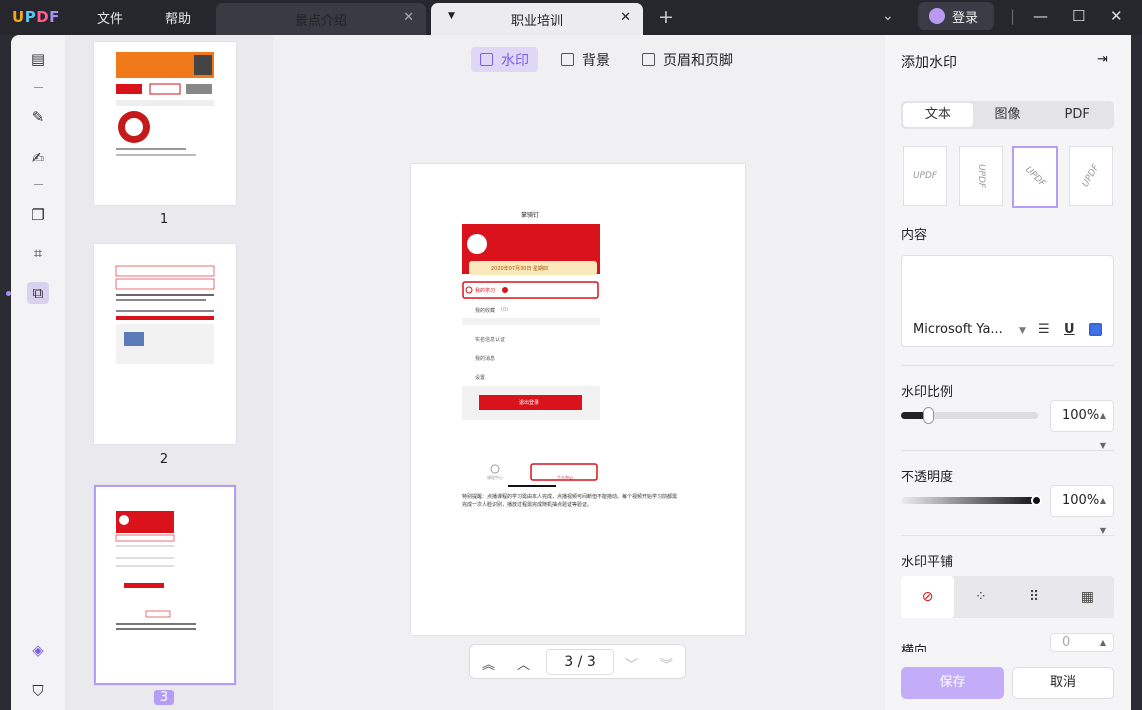  Describe the element at coordinates (110, 17) in the screenshot. I see `menu-file: 文件` at that location.